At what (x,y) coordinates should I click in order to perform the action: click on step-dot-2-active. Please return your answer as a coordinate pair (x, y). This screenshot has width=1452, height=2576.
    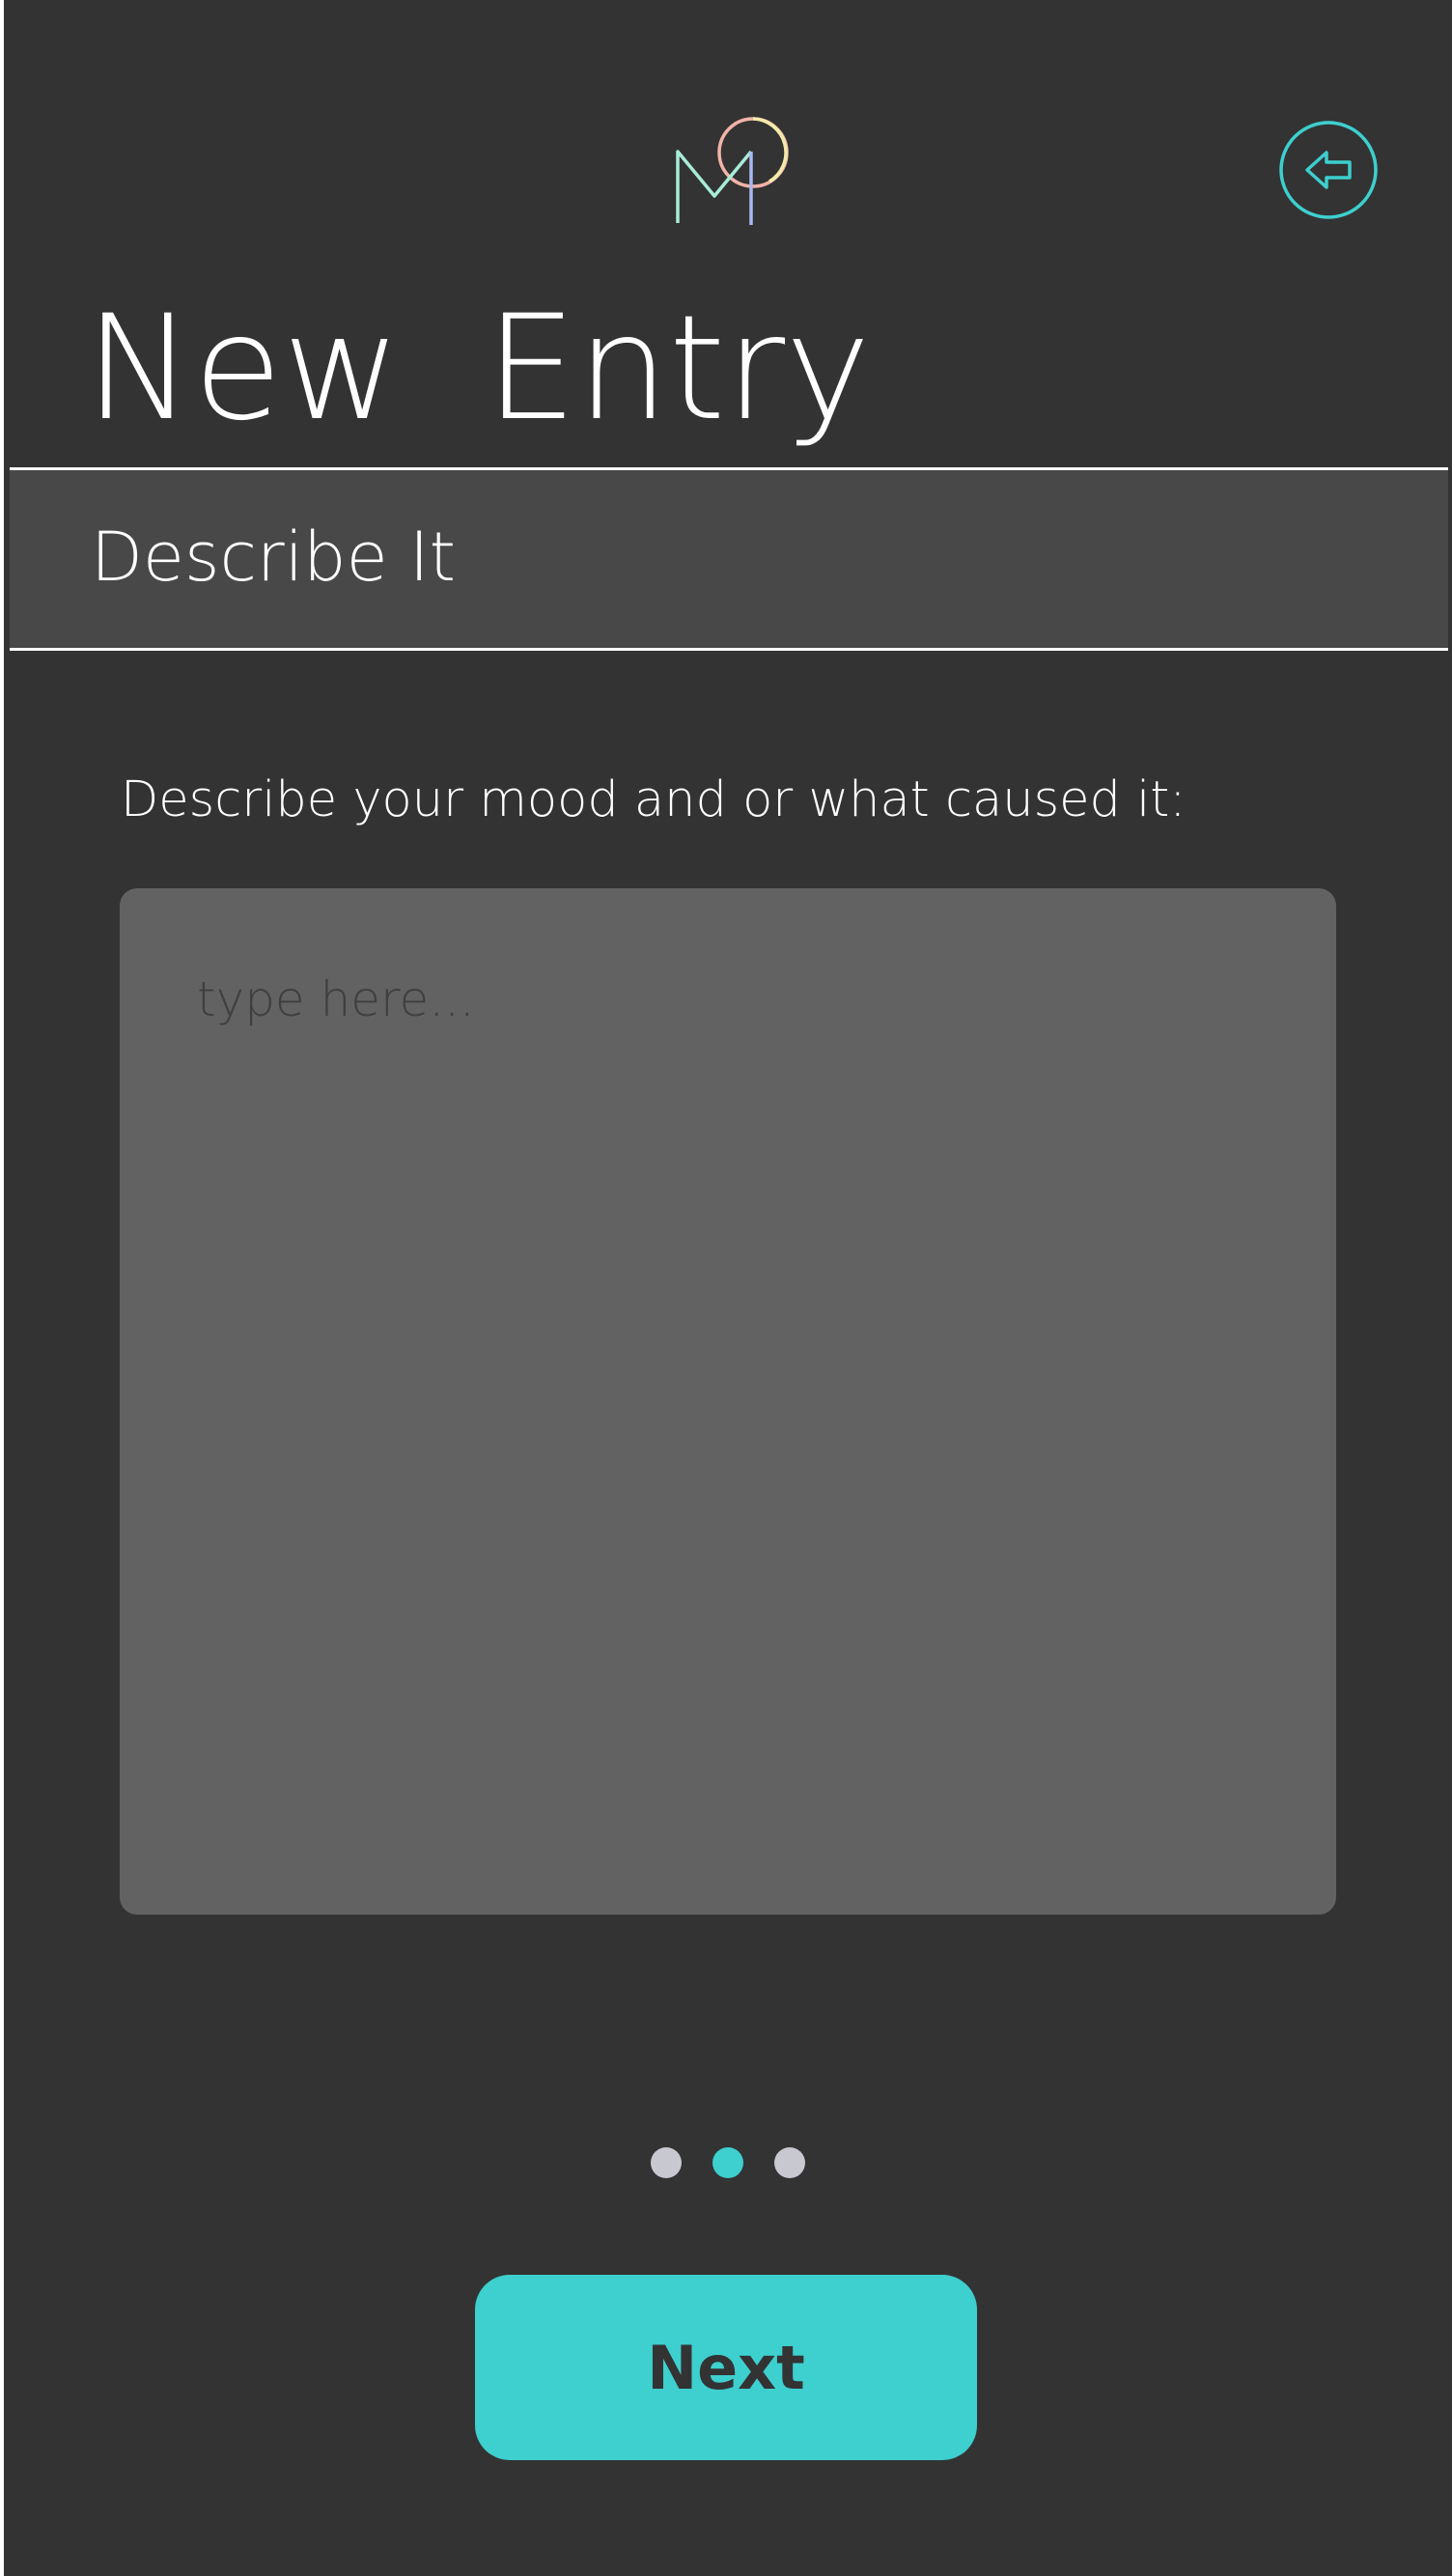
    Looking at the image, I should click on (727, 2163).